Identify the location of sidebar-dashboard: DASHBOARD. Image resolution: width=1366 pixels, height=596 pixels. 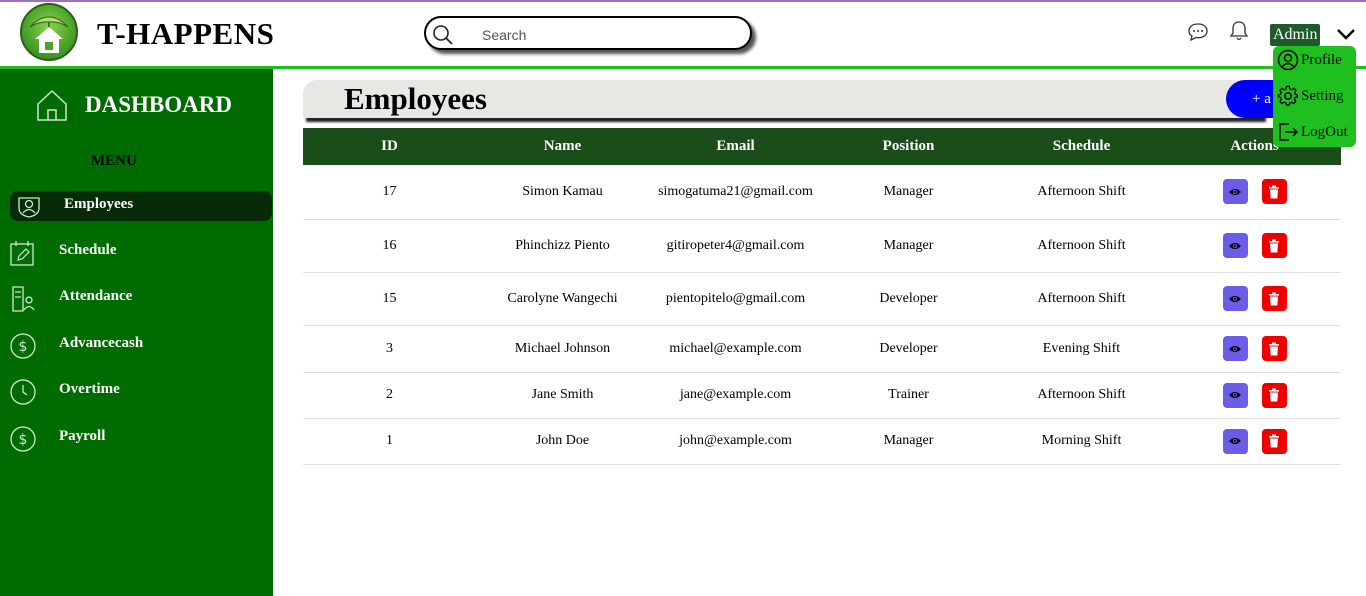
(133, 105).